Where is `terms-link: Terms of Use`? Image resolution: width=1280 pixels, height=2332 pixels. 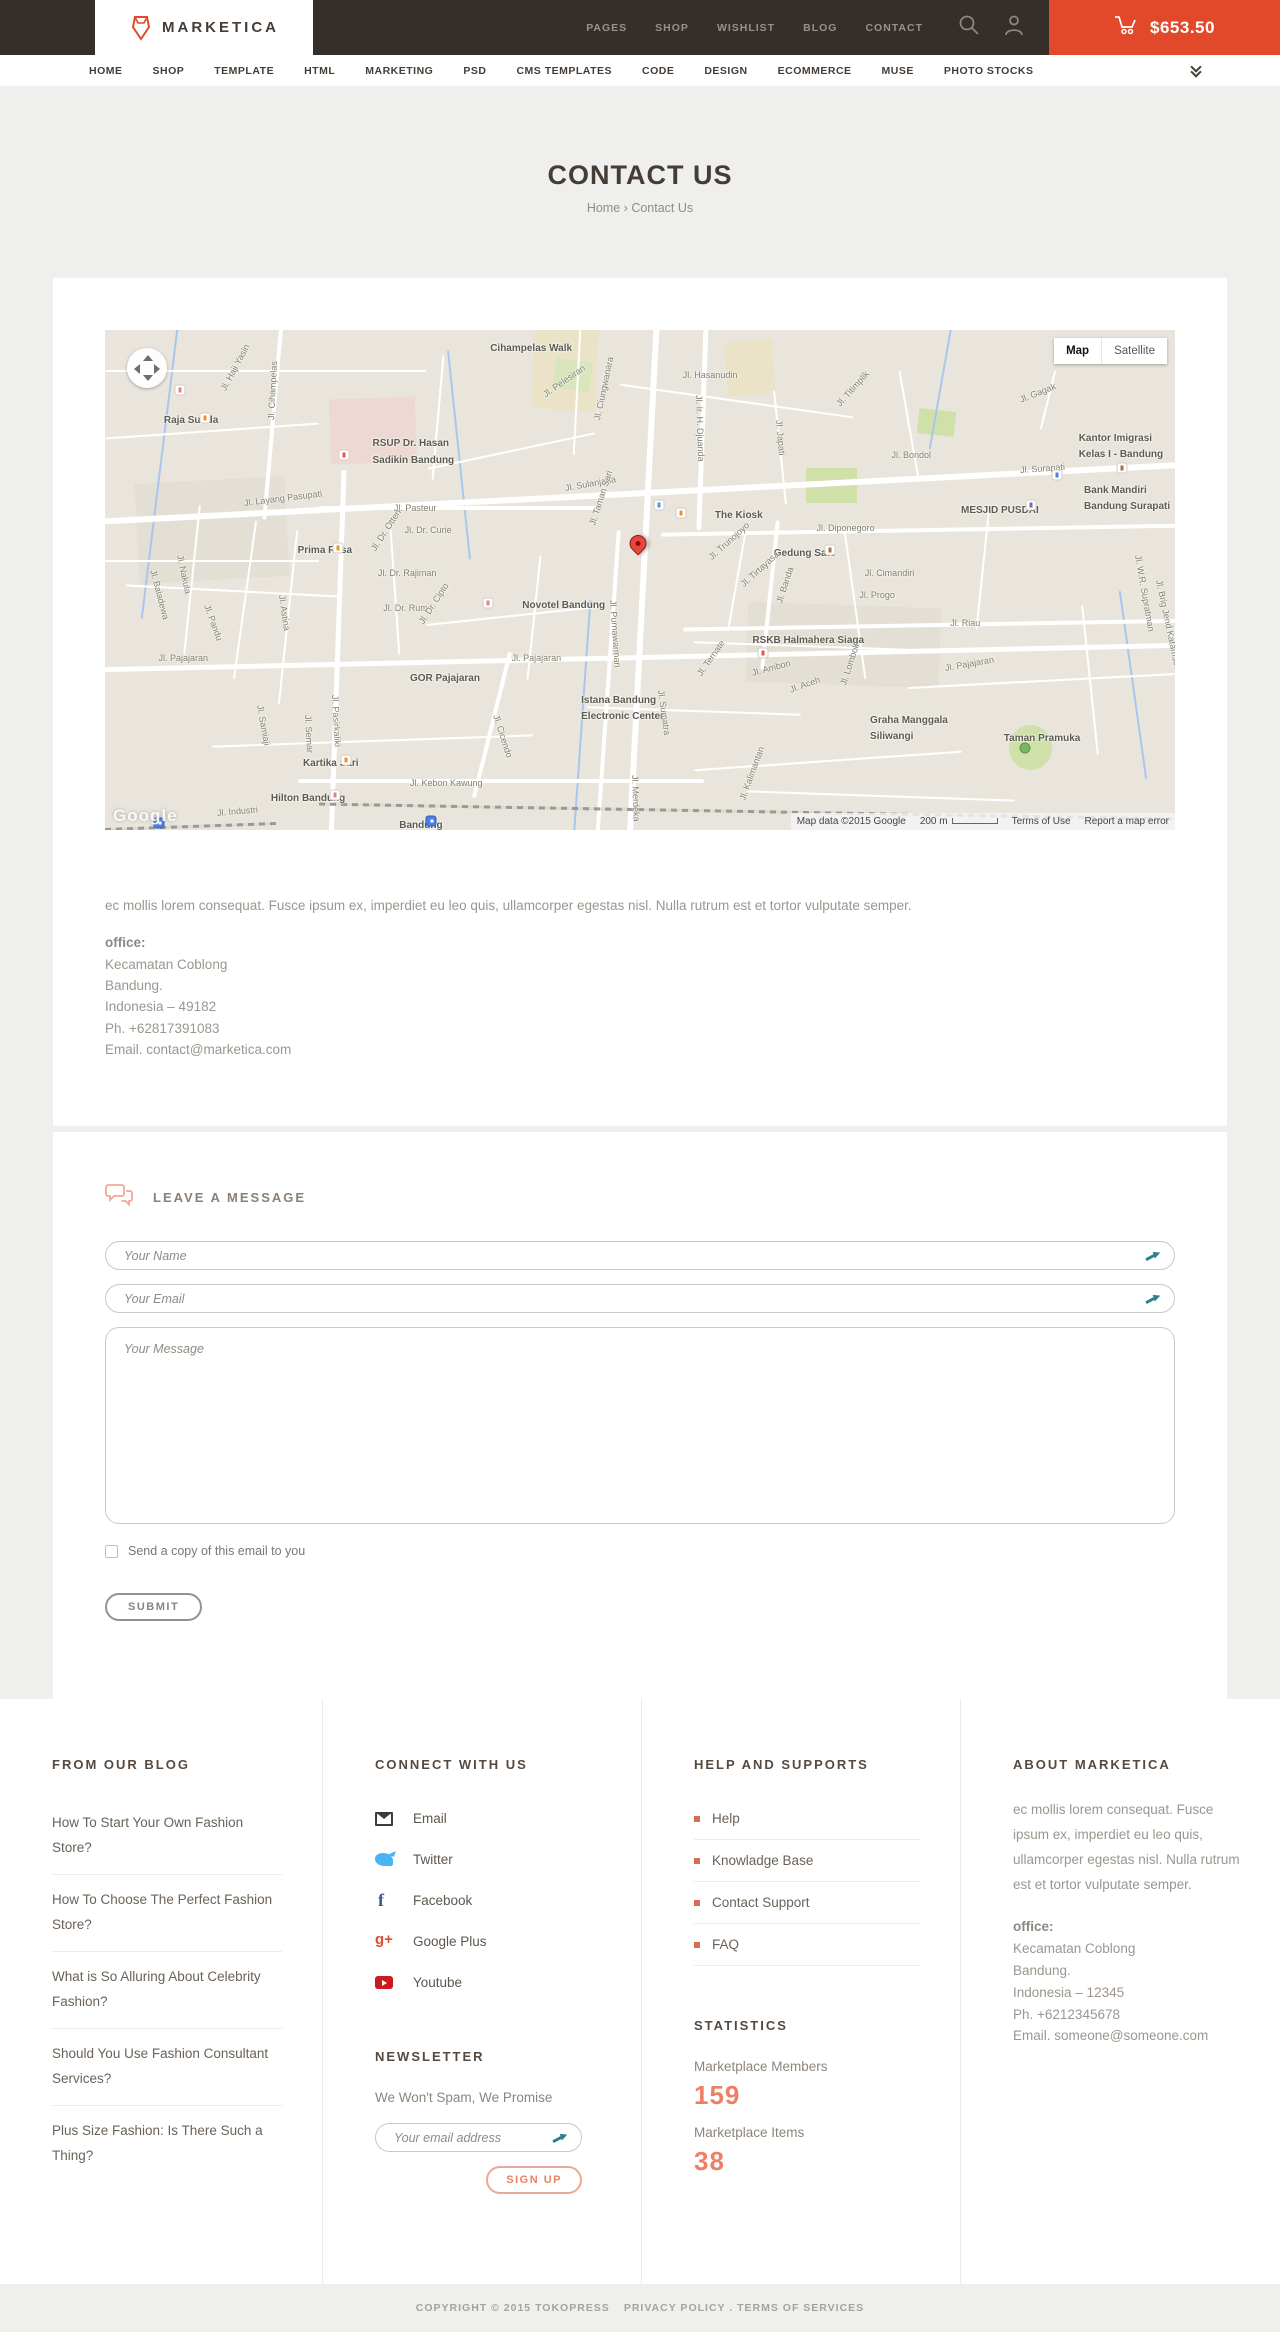 terms-link: Terms of Use is located at coordinates (1041, 821).